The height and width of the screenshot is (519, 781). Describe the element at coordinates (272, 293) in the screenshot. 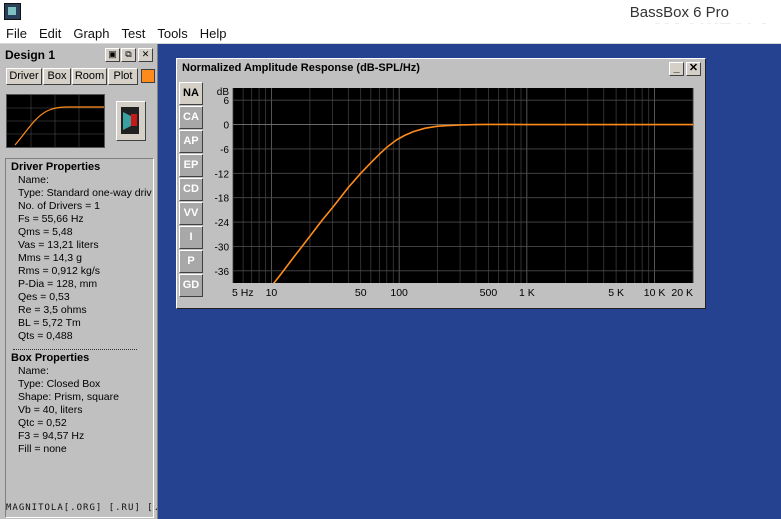

I see `x-tick-label: 10` at that location.